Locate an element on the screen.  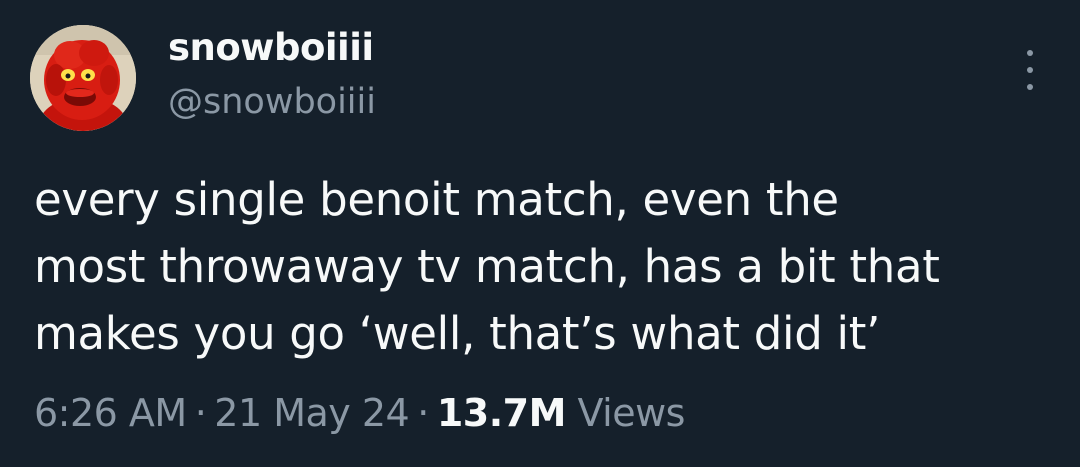
views-count: 13.7M is located at coordinates (502, 413).